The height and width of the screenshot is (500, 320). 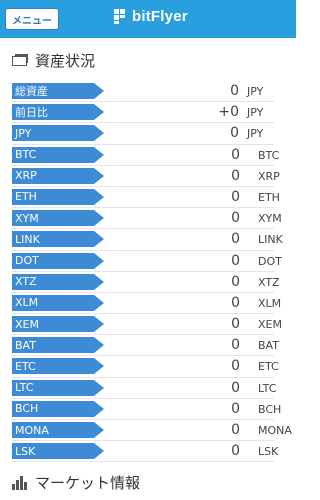 I want to click on wallet-icon, so click(x=20, y=60).